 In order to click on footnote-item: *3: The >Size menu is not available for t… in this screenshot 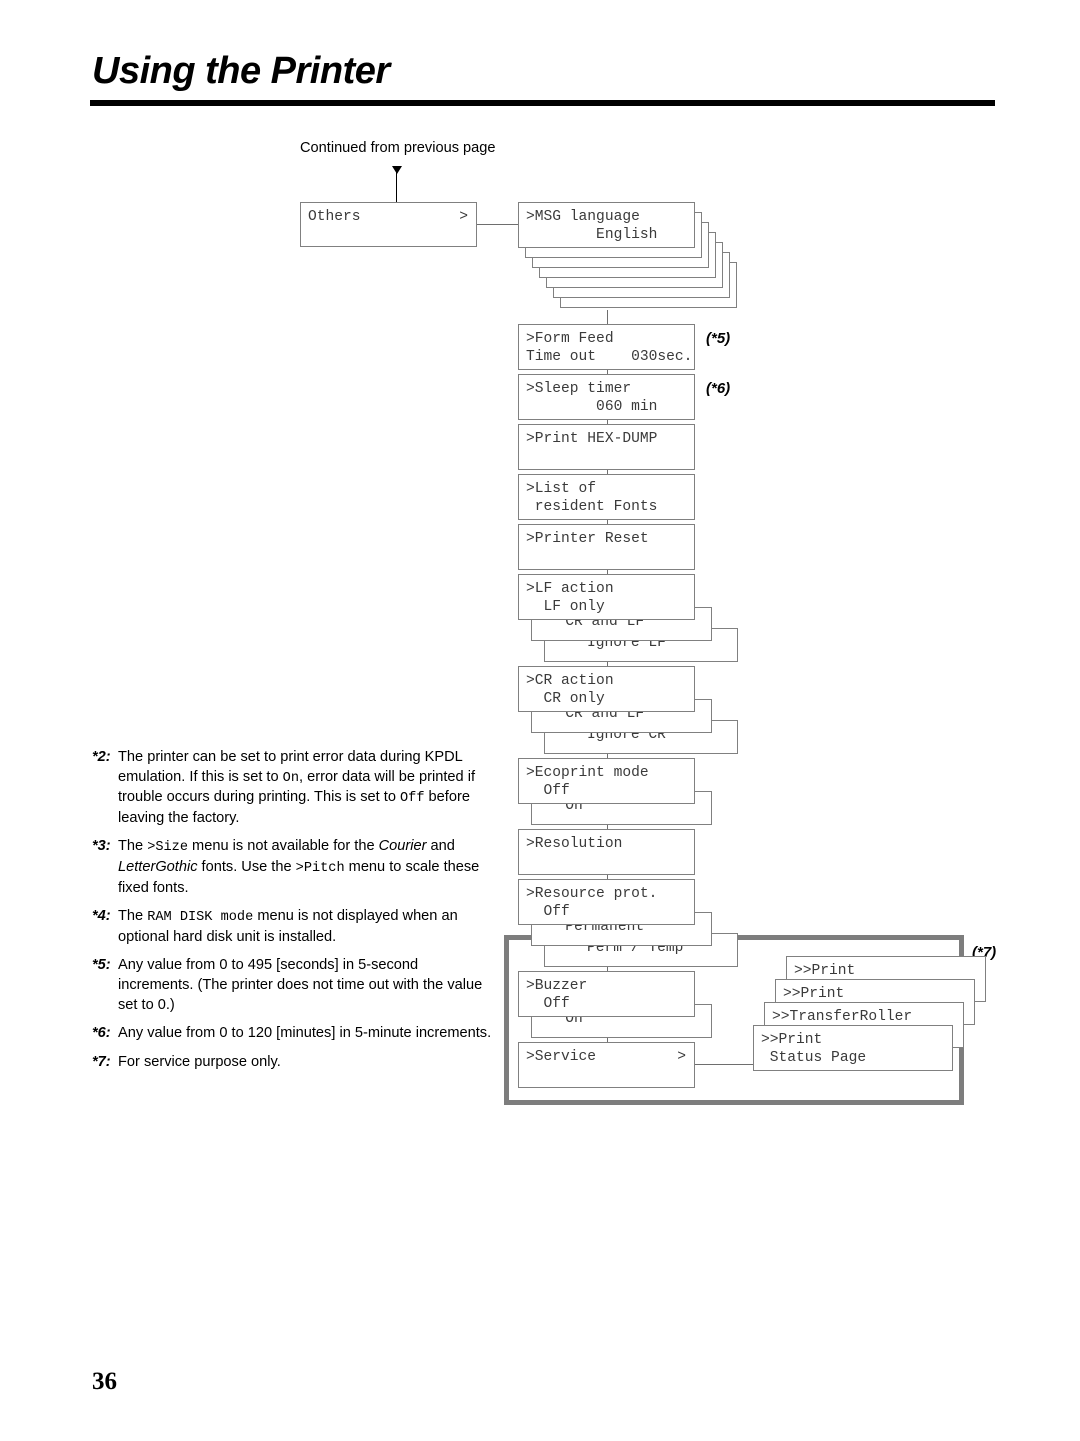, I will do `click(292, 867)`.